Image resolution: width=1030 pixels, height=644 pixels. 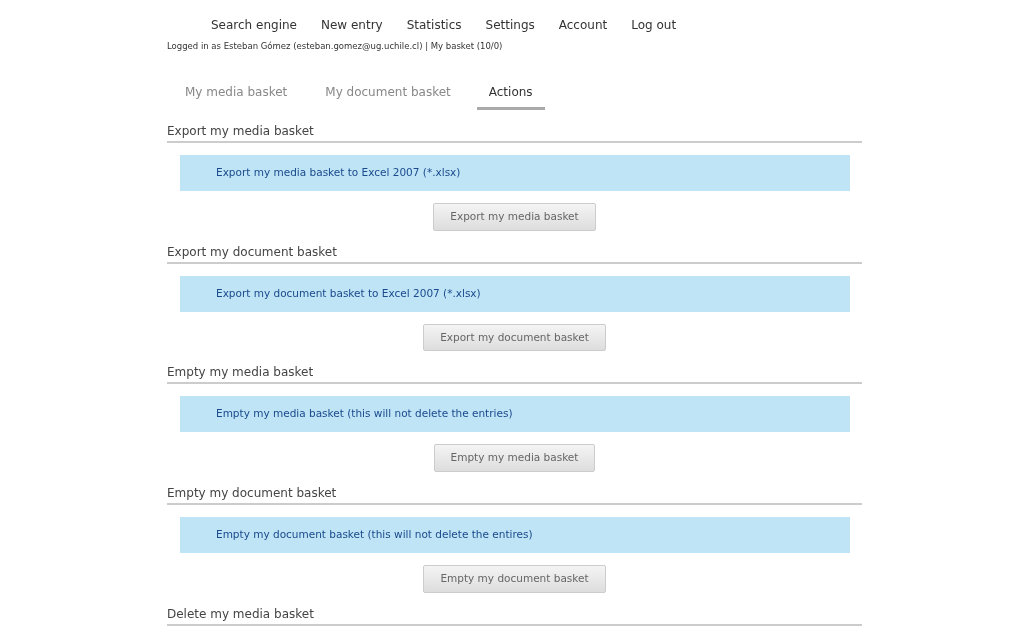 What do you see at coordinates (434, 25) in the screenshot?
I see `nav-link: Statistics` at bounding box center [434, 25].